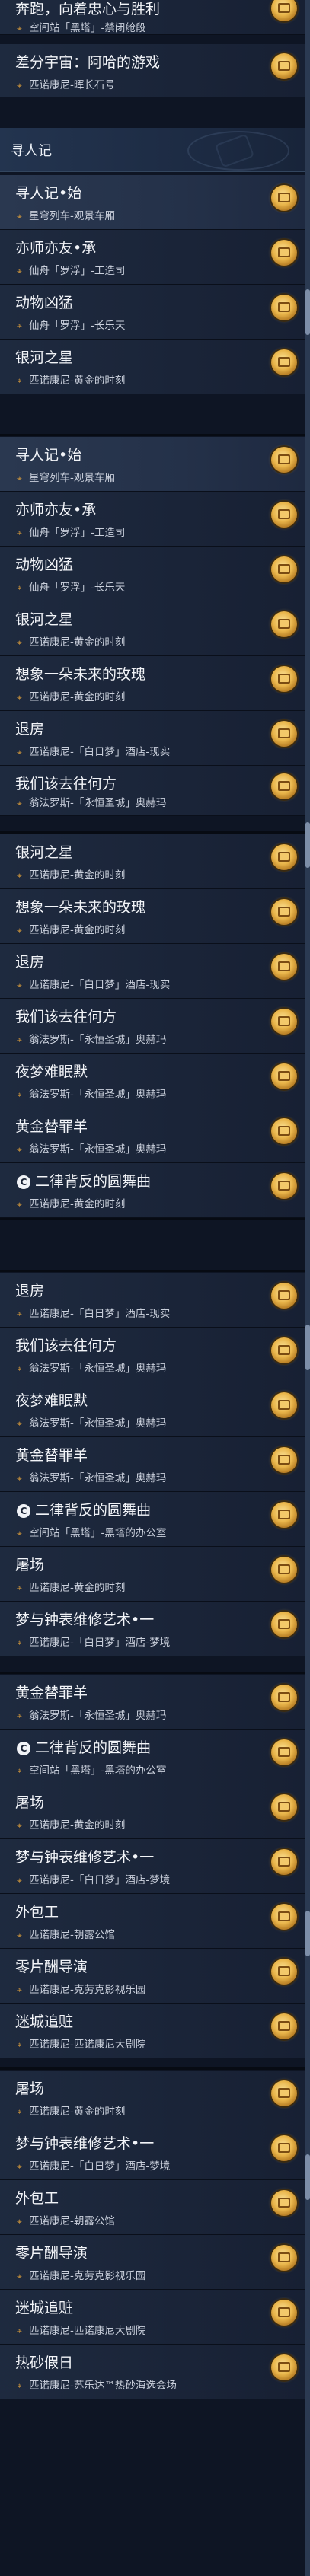 The height and width of the screenshot is (2576, 310). Describe the element at coordinates (66, 85) in the screenshot. I see `mission-location: ⌖ 匹诺康尼-晖长石号` at that location.